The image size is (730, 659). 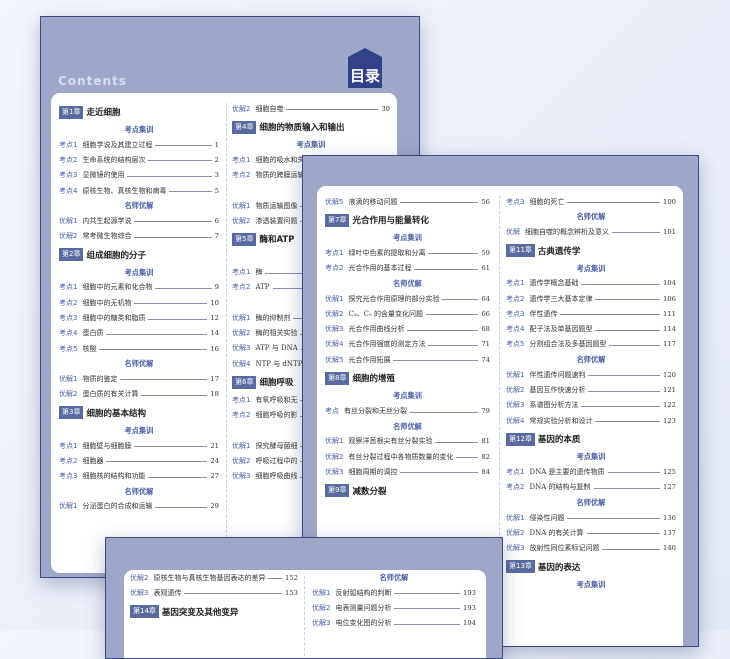 What do you see at coordinates (244, 382) in the screenshot?
I see `chapter-number-badge: 第6章` at bounding box center [244, 382].